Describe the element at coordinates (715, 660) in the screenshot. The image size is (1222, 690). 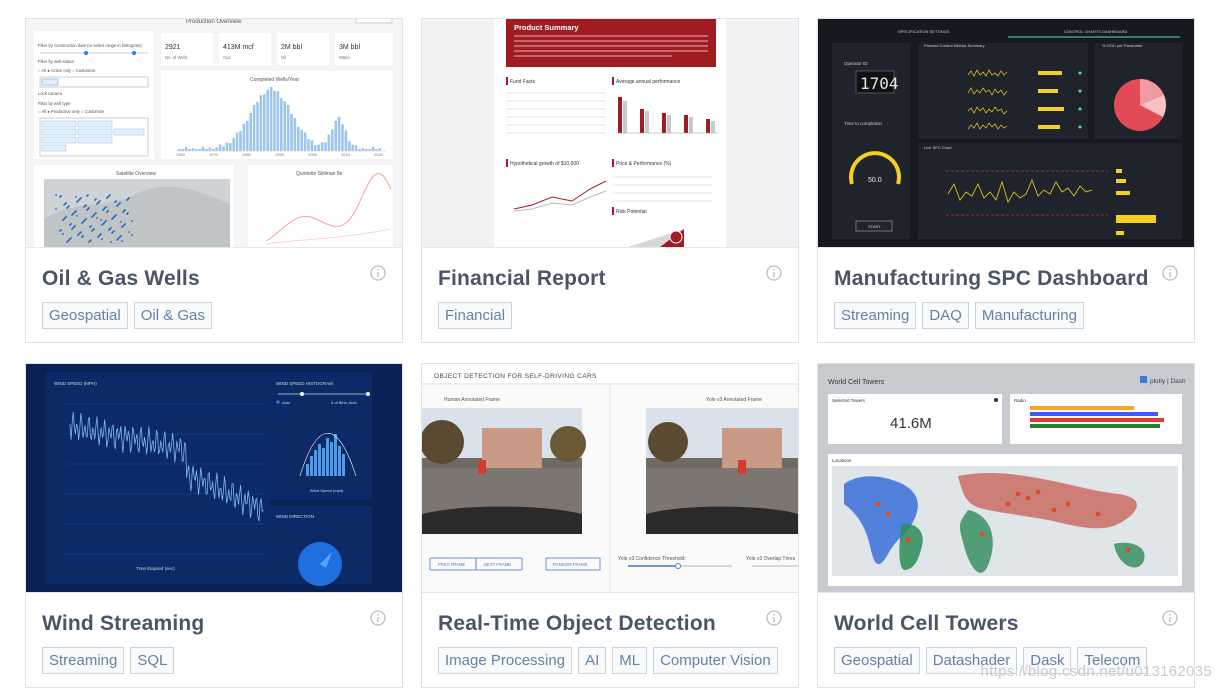
I see `tag-computer-vision: Computer Vision` at that location.